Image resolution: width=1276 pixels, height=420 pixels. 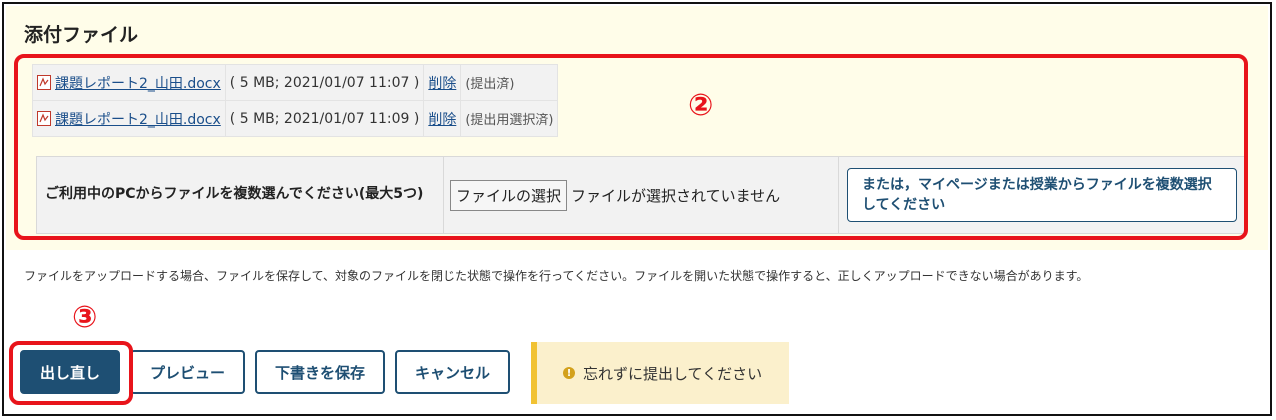 I want to click on file-meta: ( 5 MB; 2021/01/07 11:07 ), so click(x=324, y=82).